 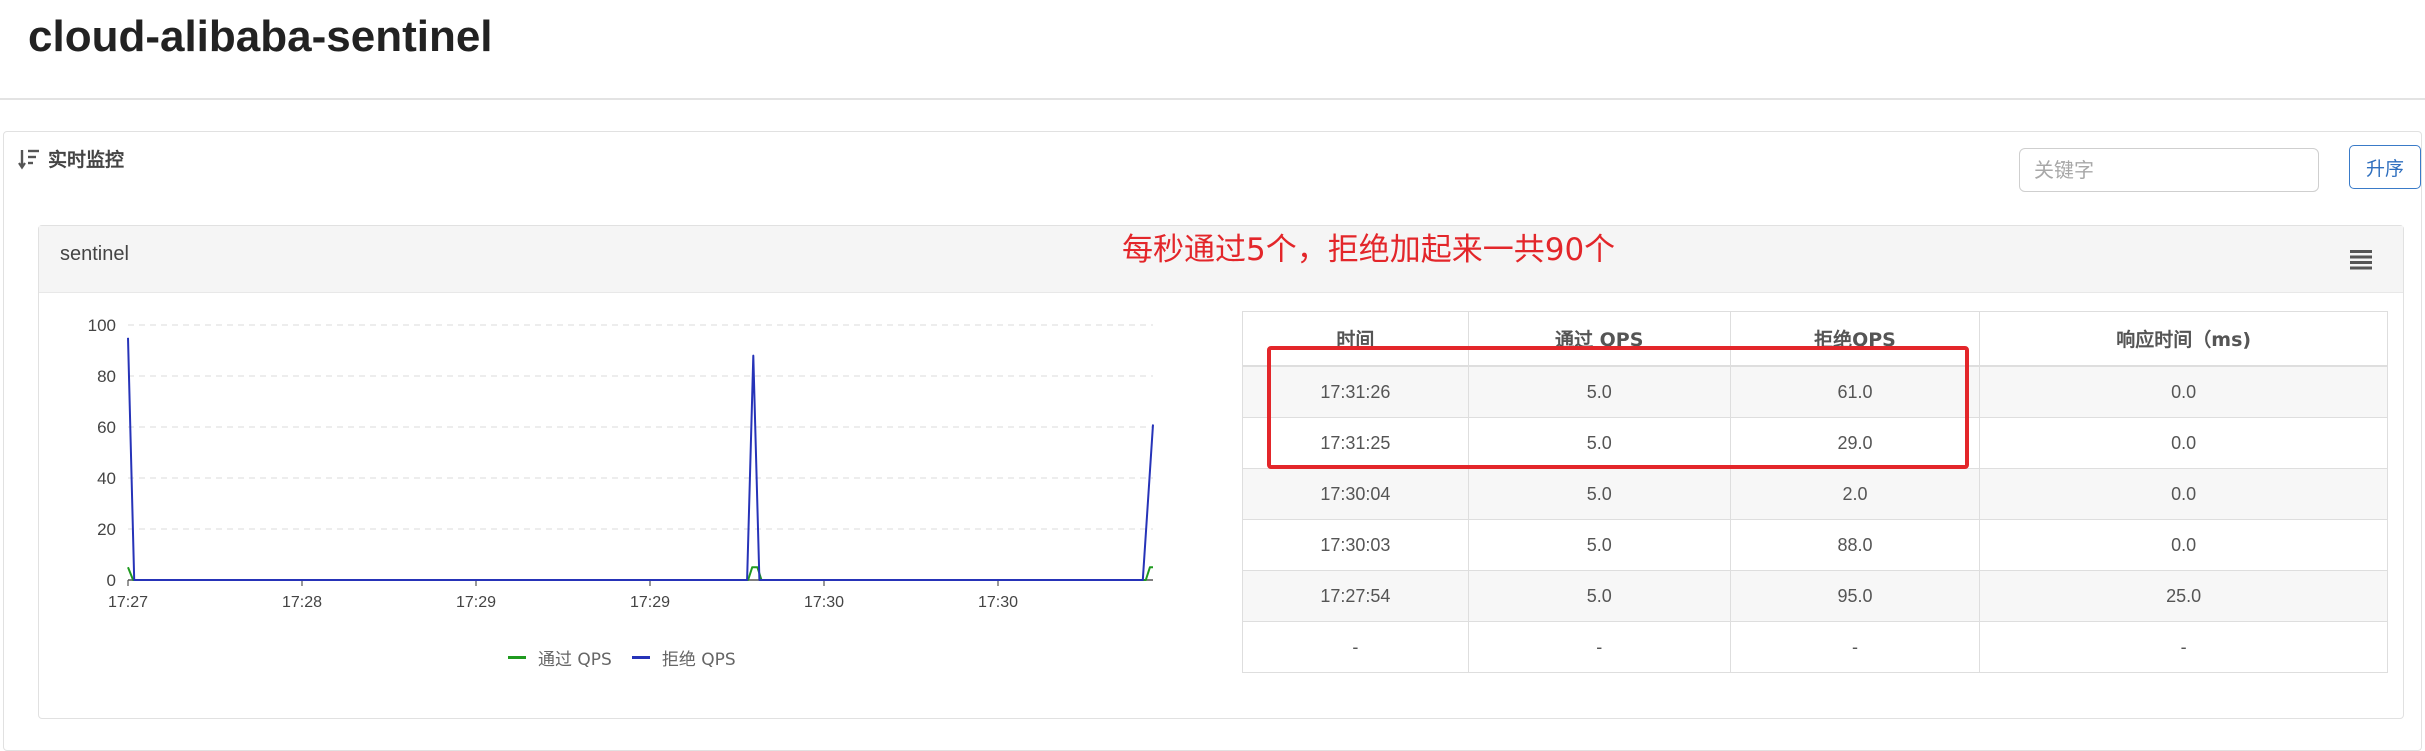 I want to click on y-tick-label: 20, so click(x=106, y=529).